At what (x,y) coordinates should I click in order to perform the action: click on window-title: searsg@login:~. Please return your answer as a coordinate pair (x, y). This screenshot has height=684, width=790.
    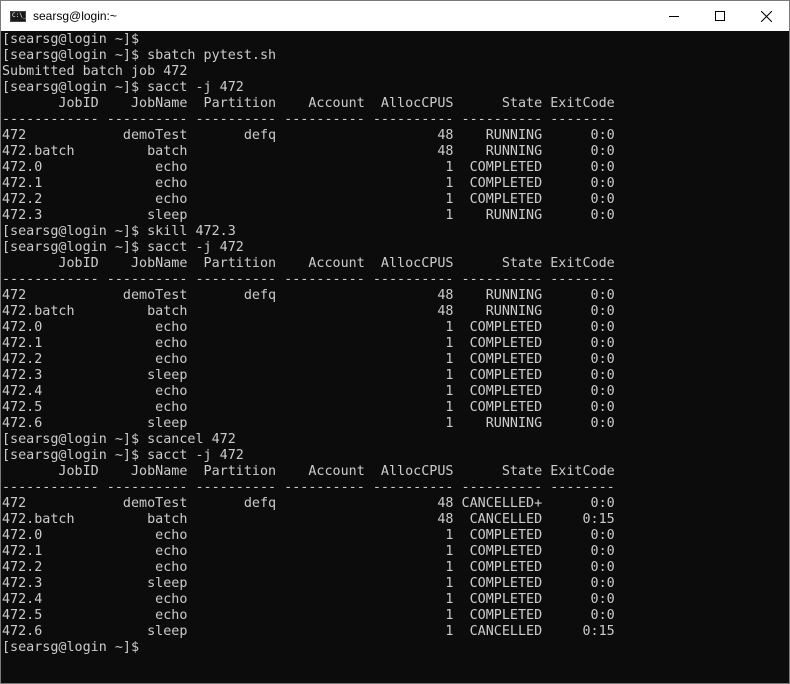
    Looking at the image, I should click on (75, 16).